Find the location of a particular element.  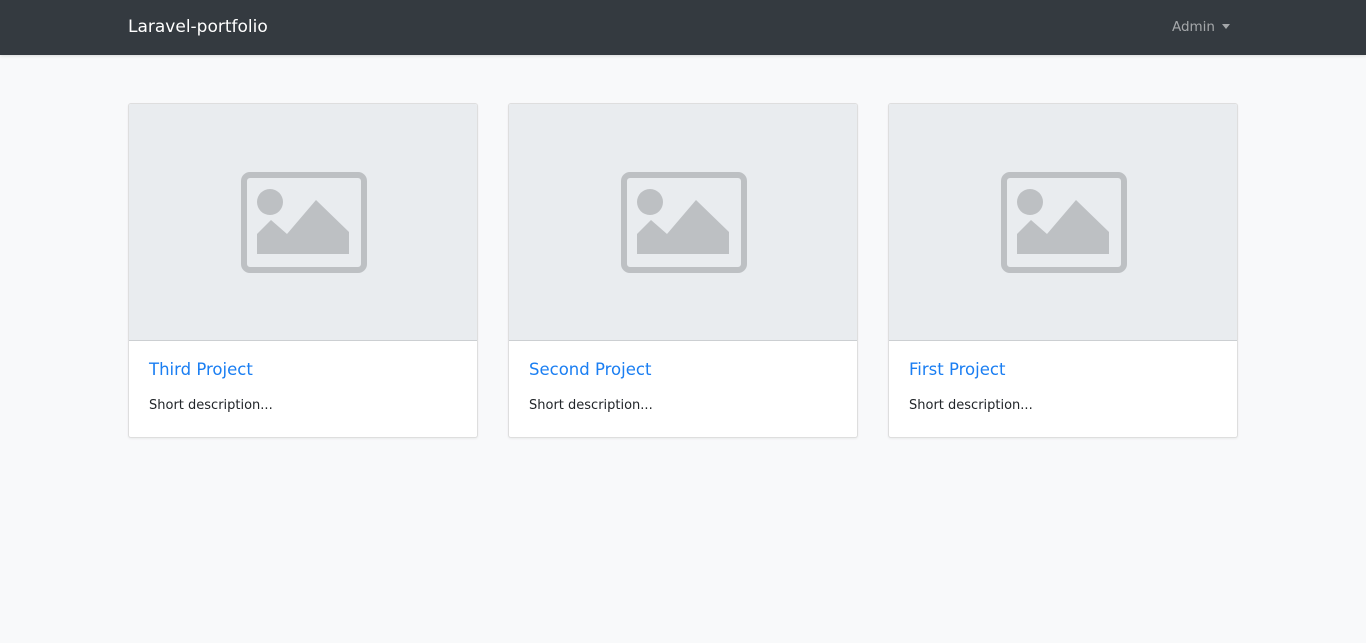

project-title-link: Third Project is located at coordinates (201, 369).